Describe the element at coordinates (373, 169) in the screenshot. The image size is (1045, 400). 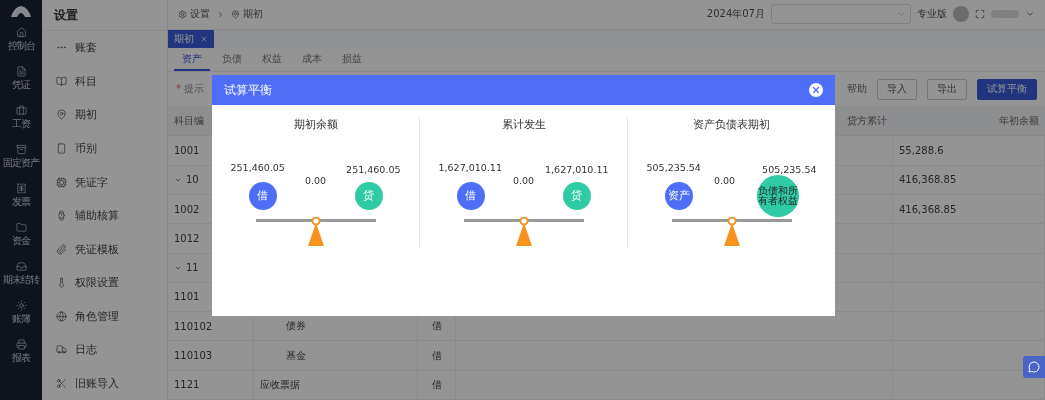
I see `credit-amount: 251,460.05` at that location.